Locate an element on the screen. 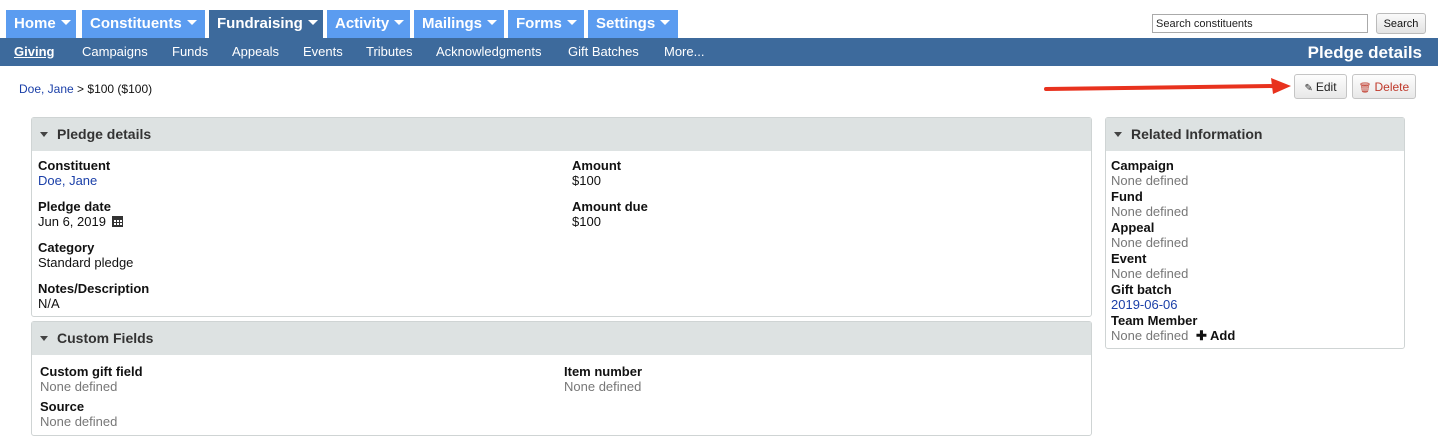 This screenshot has width=1438, height=441. plus-icon: ✚ is located at coordinates (1201, 335).